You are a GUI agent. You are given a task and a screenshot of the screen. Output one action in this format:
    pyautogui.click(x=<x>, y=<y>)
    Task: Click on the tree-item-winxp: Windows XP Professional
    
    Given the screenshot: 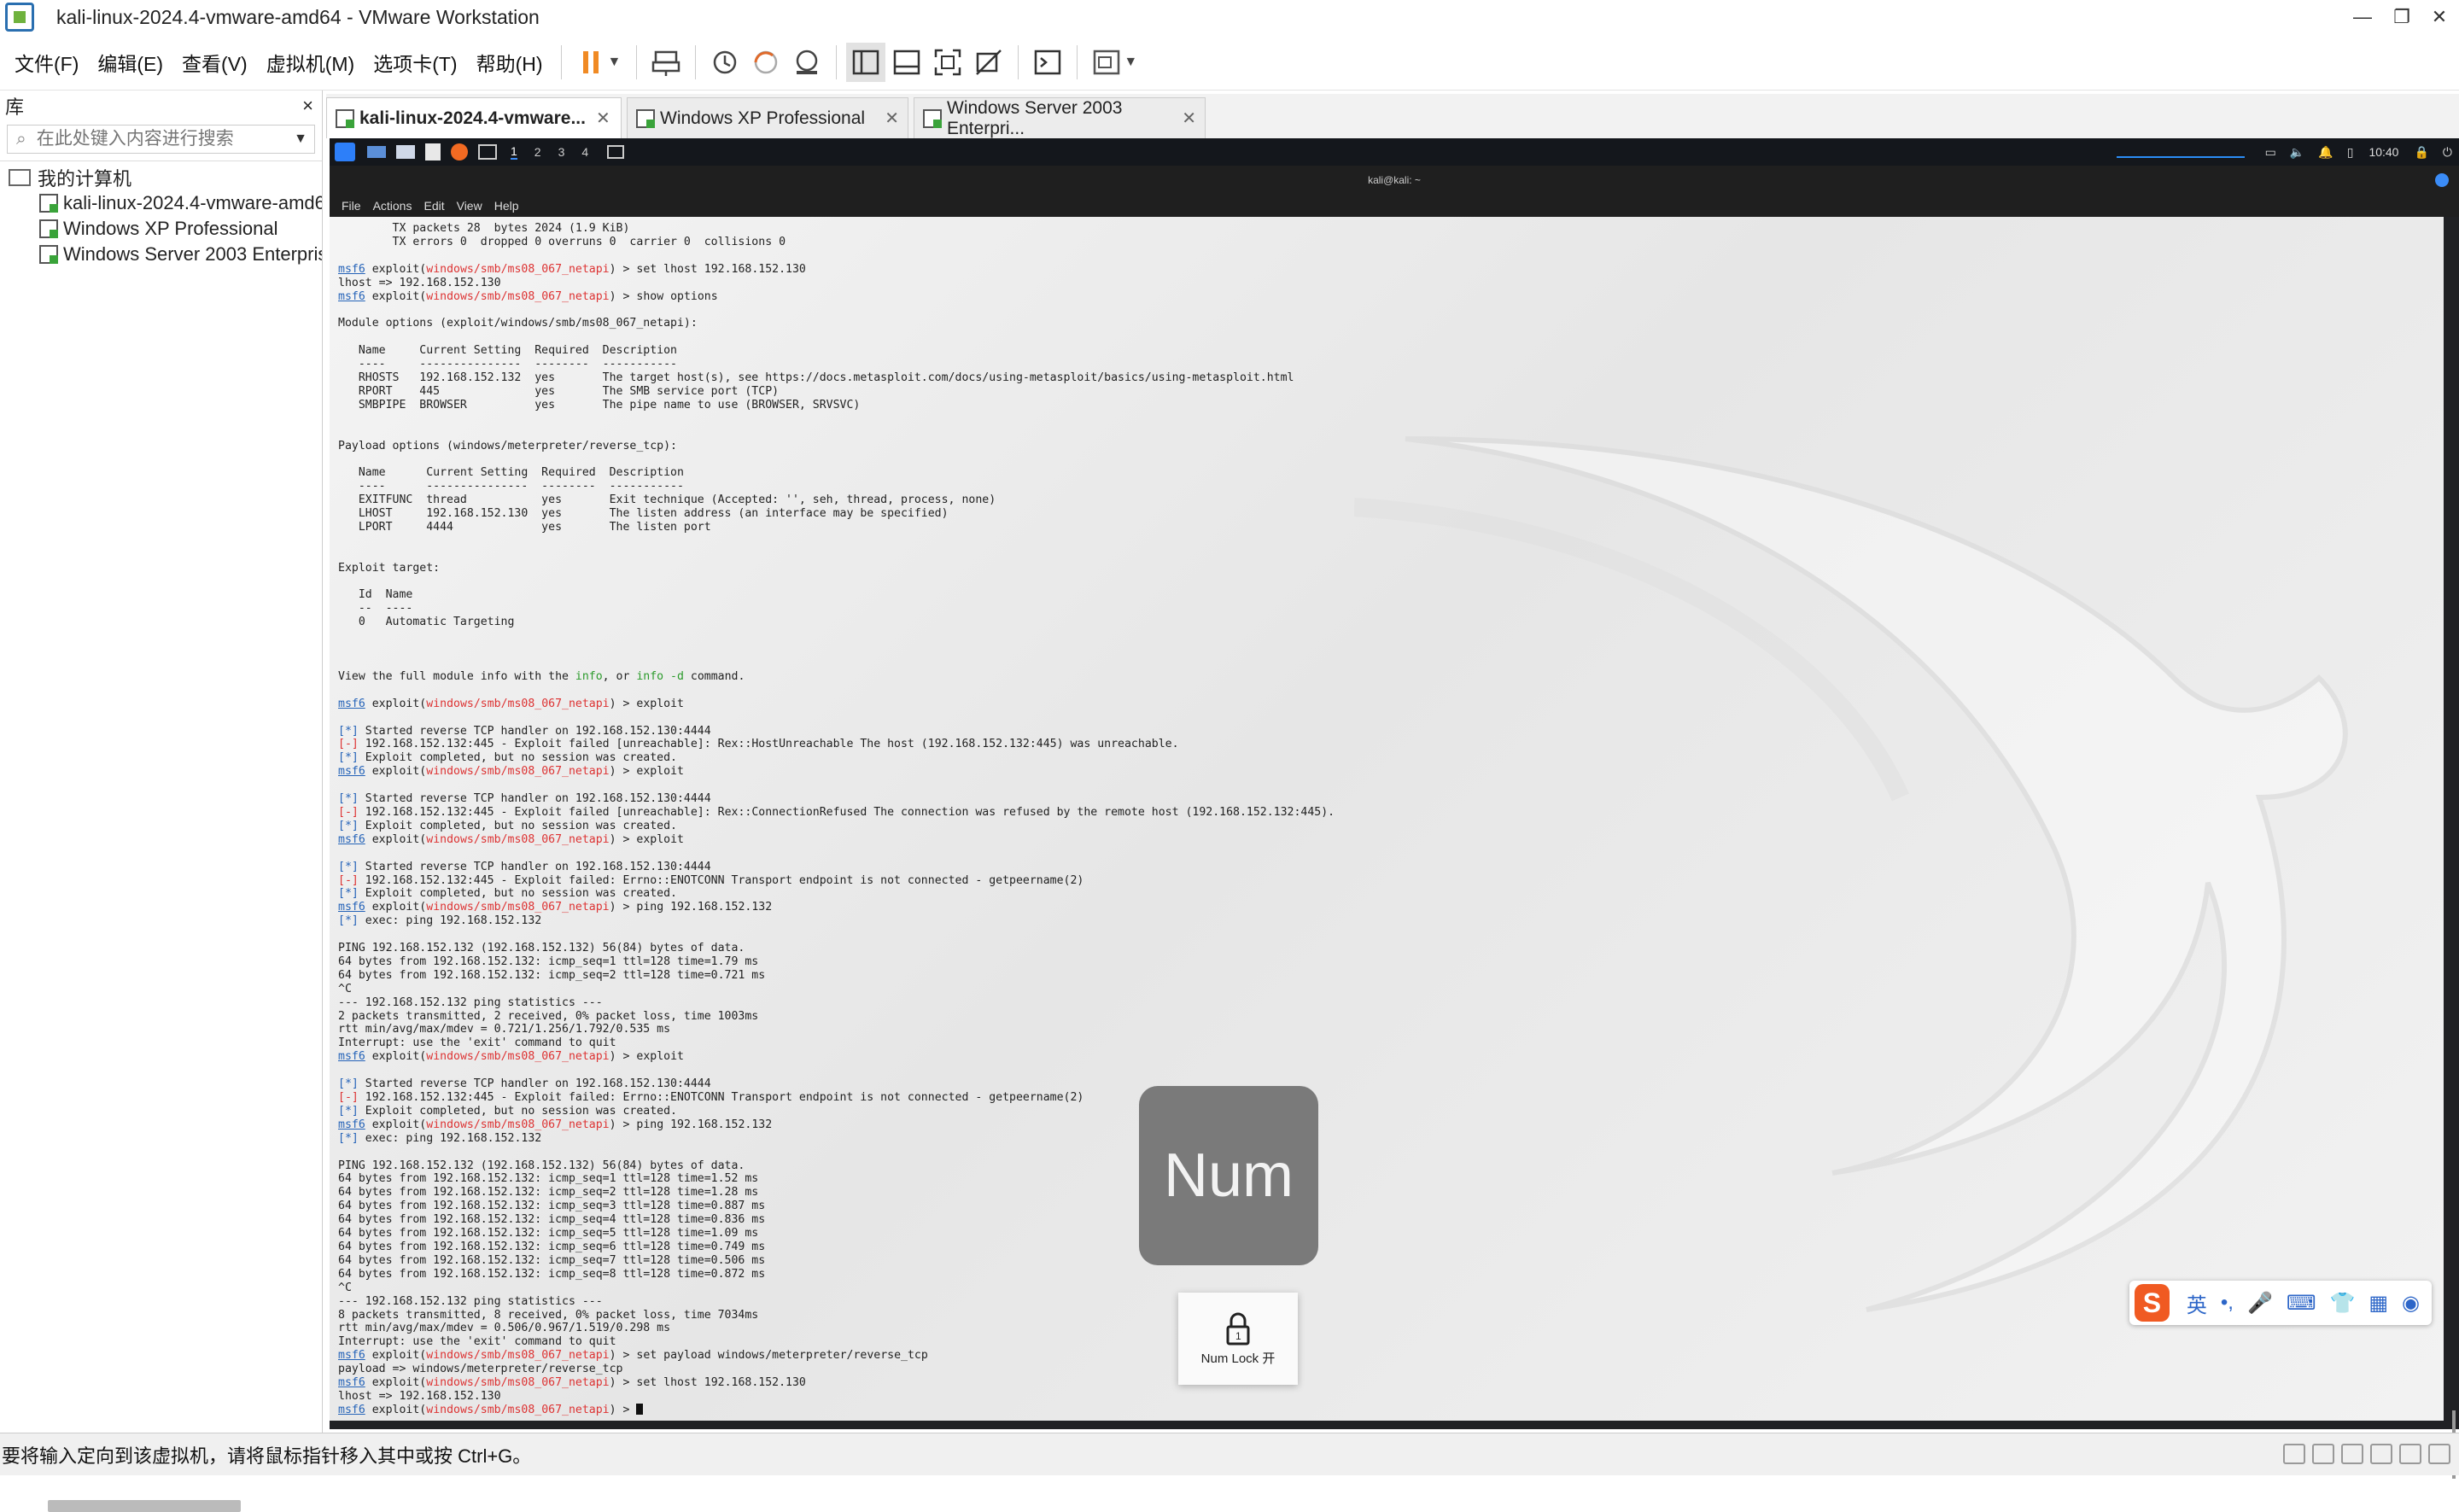 What is the action you would take?
    pyautogui.click(x=161, y=229)
    